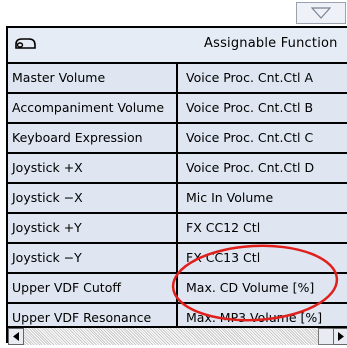 The image size is (347, 348). What do you see at coordinates (263, 228) in the screenshot?
I see `function-cell: FX CC12 Ctl` at bounding box center [263, 228].